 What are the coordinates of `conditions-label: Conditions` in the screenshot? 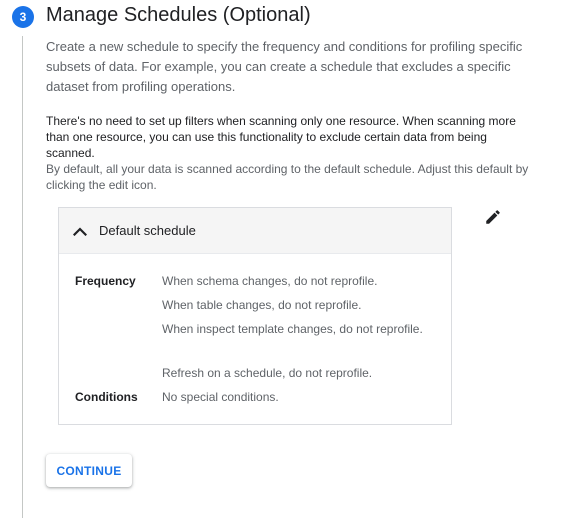 It's located at (106, 397).